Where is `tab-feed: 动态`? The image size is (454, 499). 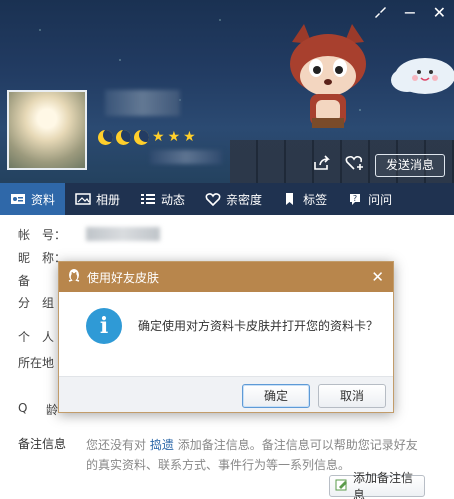 tab-feed: 动态 is located at coordinates (162, 199).